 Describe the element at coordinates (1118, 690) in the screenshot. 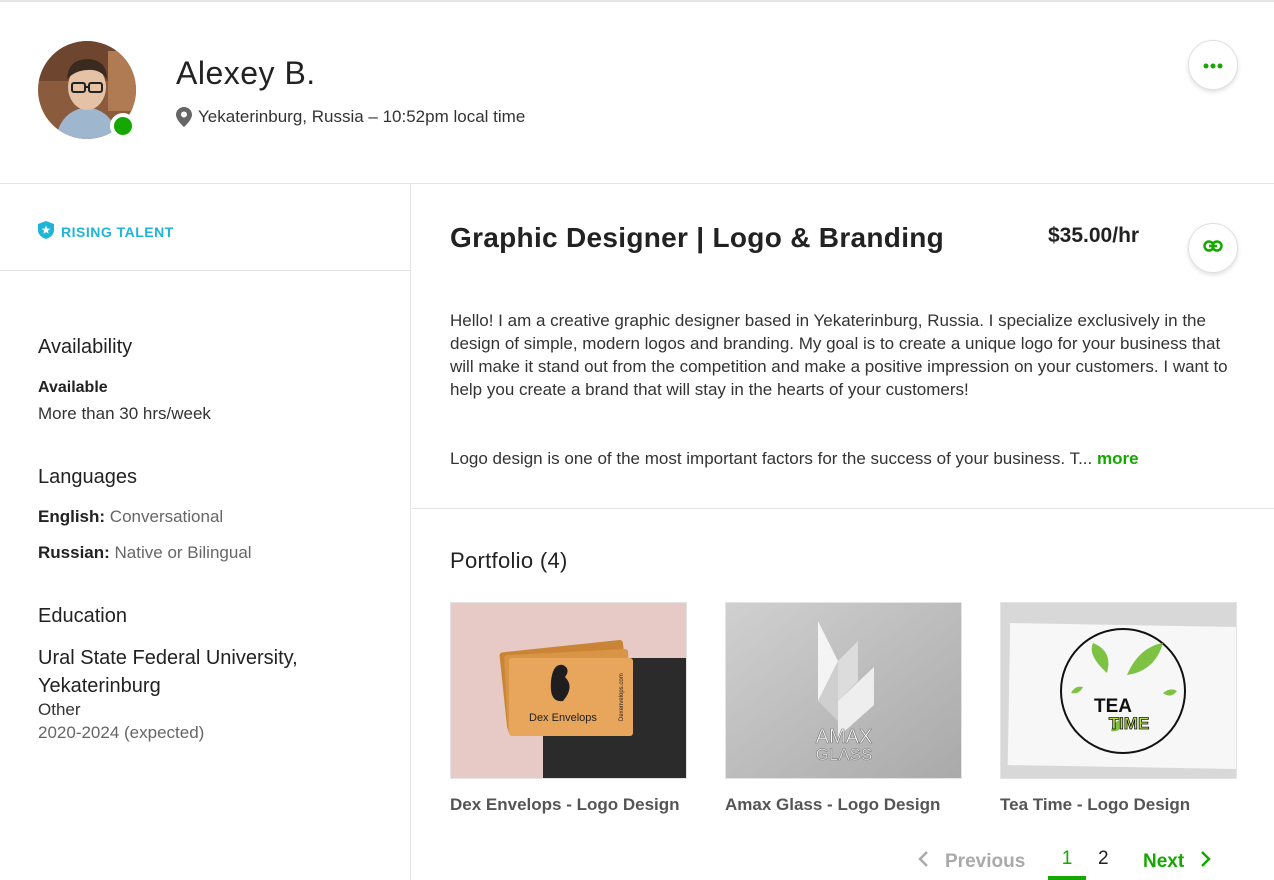

I see `portfolio-thumbnail: TEA TIME` at that location.